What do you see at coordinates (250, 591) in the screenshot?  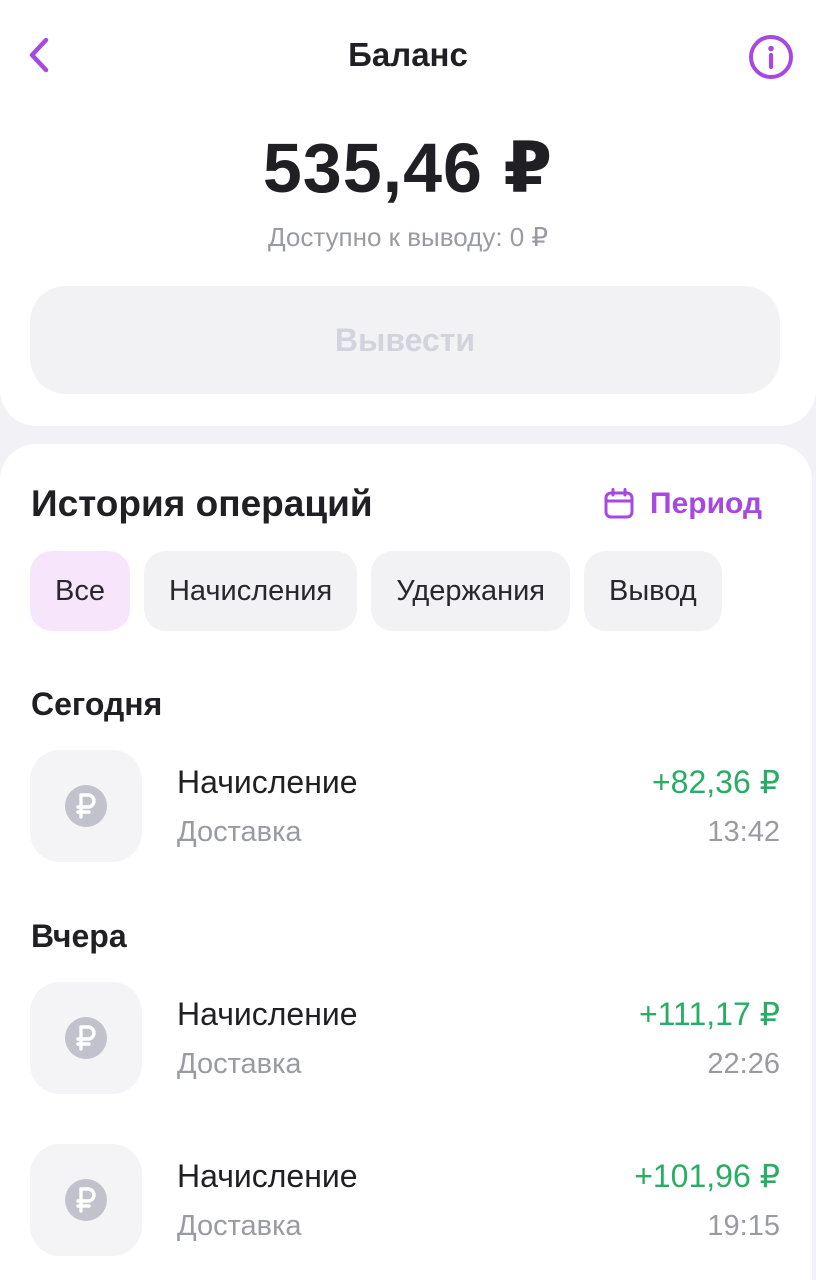 I see `filter-chip-accruals: Начисления` at bounding box center [250, 591].